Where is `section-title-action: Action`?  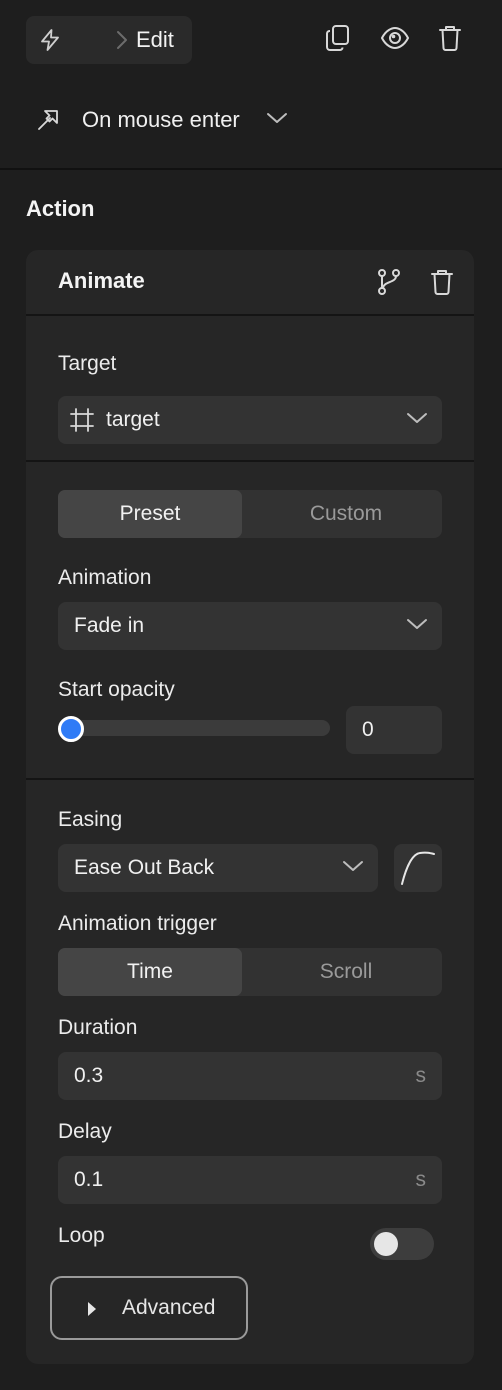 section-title-action: Action is located at coordinates (60, 208).